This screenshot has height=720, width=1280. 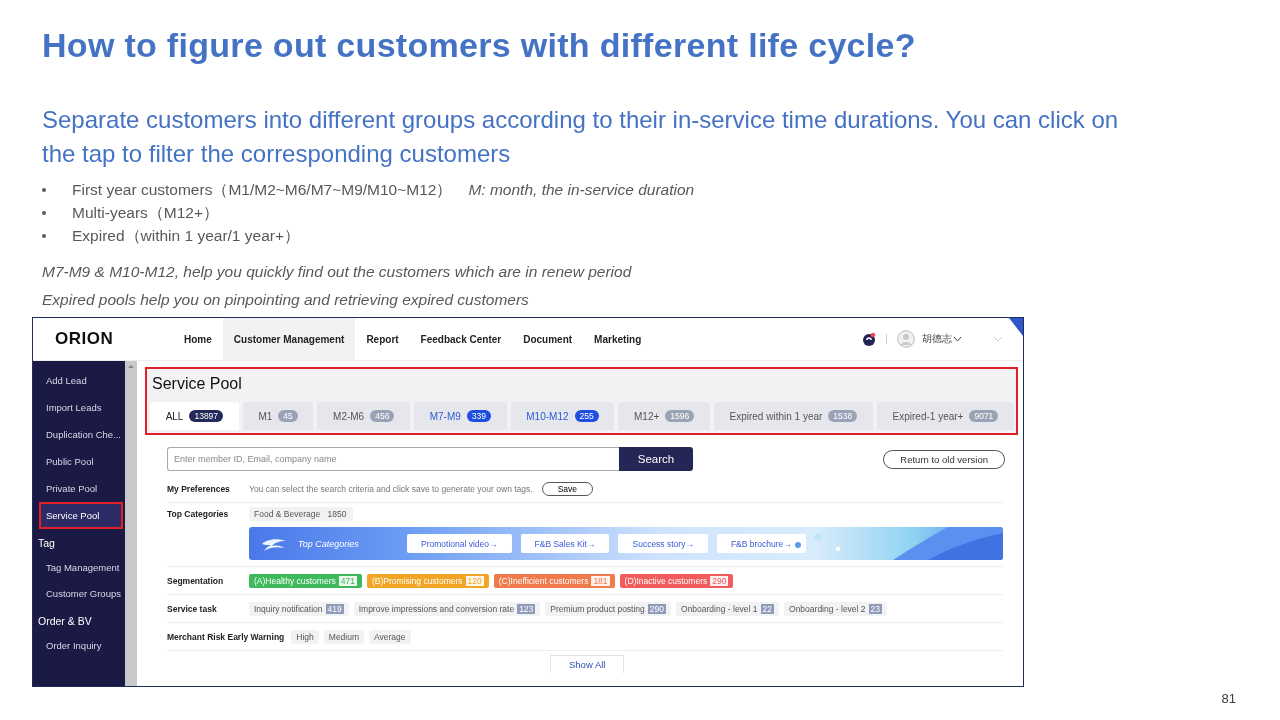 What do you see at coordinates (186, 236) in the screenshot?
I see `bullet-text: Expired（within 1 year/1 year+）` at bounding box center [186, 236].